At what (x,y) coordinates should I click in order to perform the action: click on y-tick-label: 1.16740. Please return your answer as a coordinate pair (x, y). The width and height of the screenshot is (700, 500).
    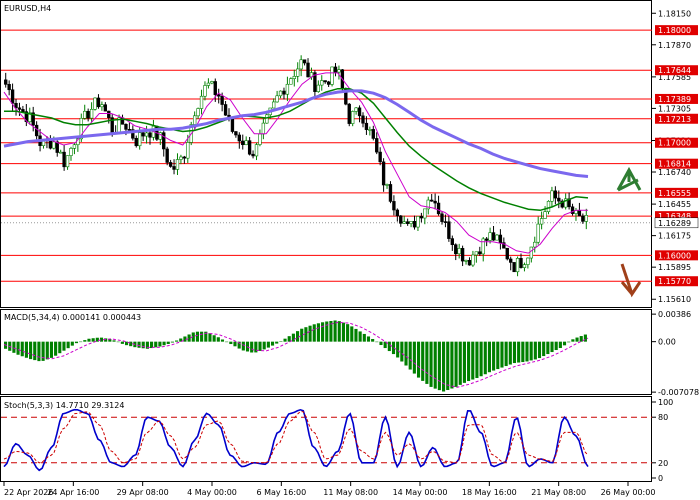
    Looking at the image, I should click on (674, 172).